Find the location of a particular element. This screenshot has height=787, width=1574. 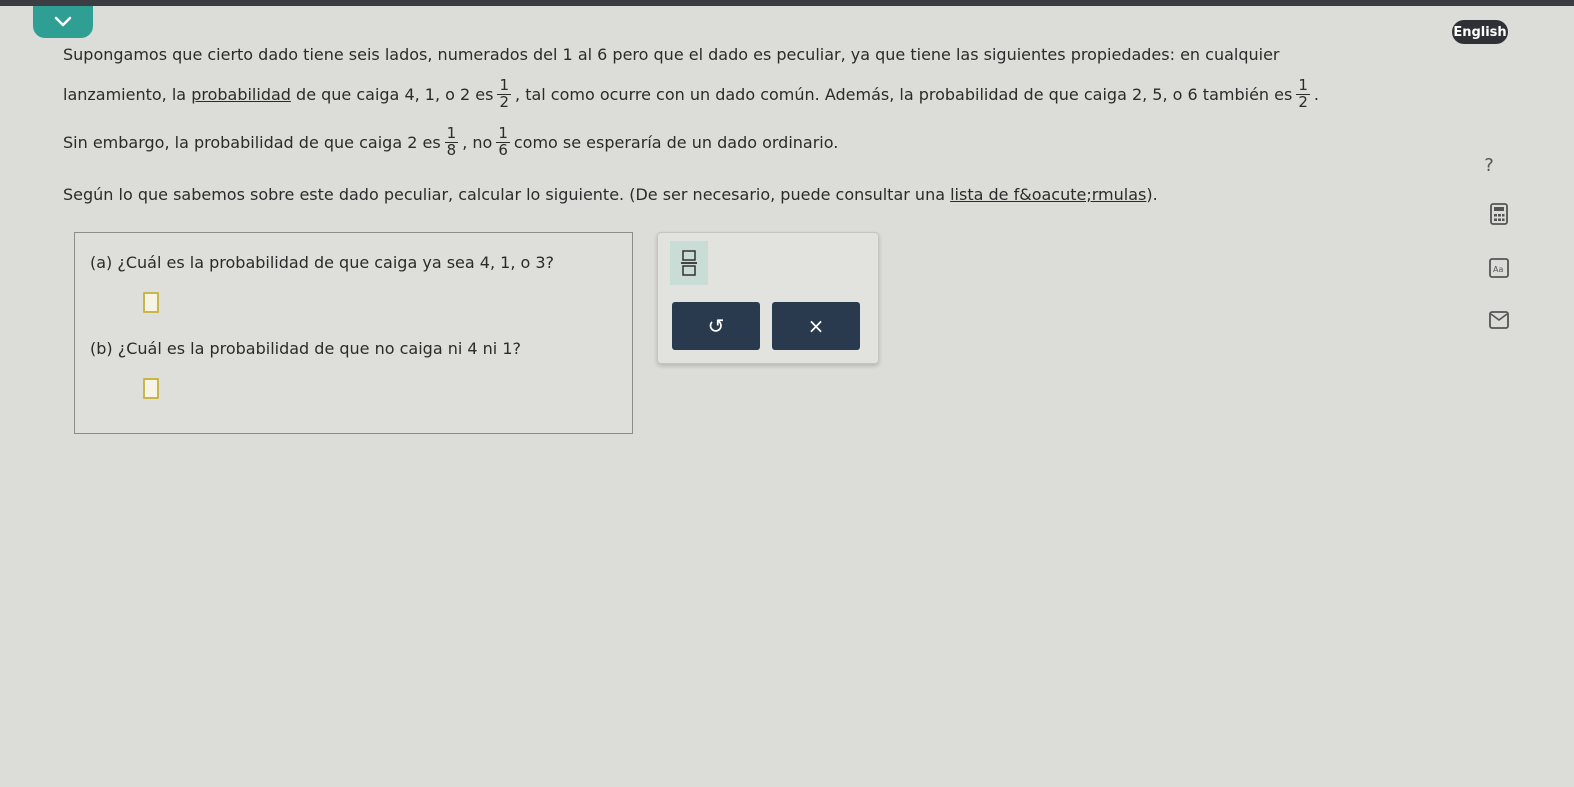

chevron-down-icon is located at coordinates (63, 21).